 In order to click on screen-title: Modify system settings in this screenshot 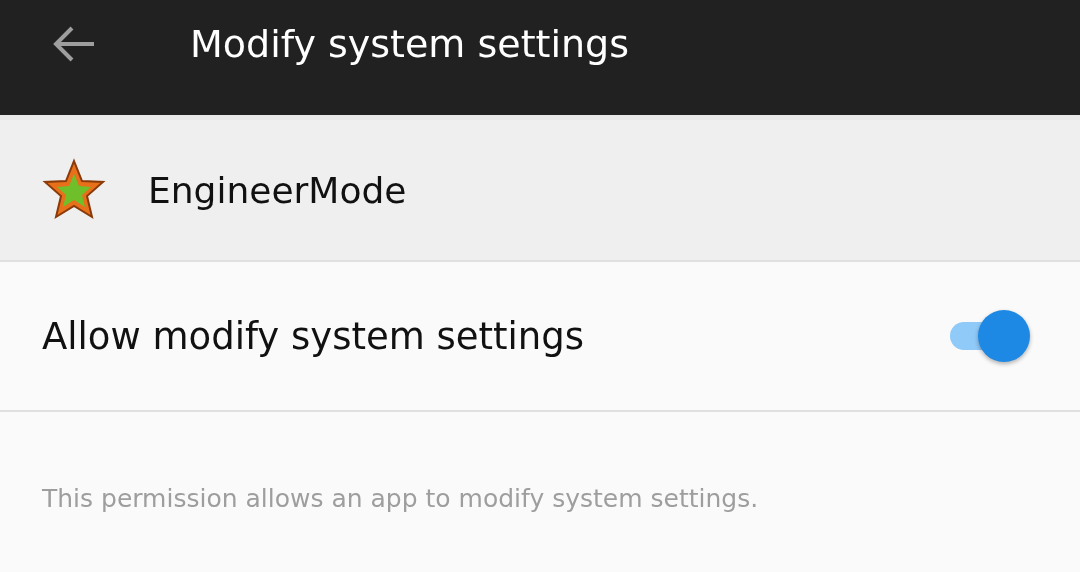, I will do `click(409, 43)`.